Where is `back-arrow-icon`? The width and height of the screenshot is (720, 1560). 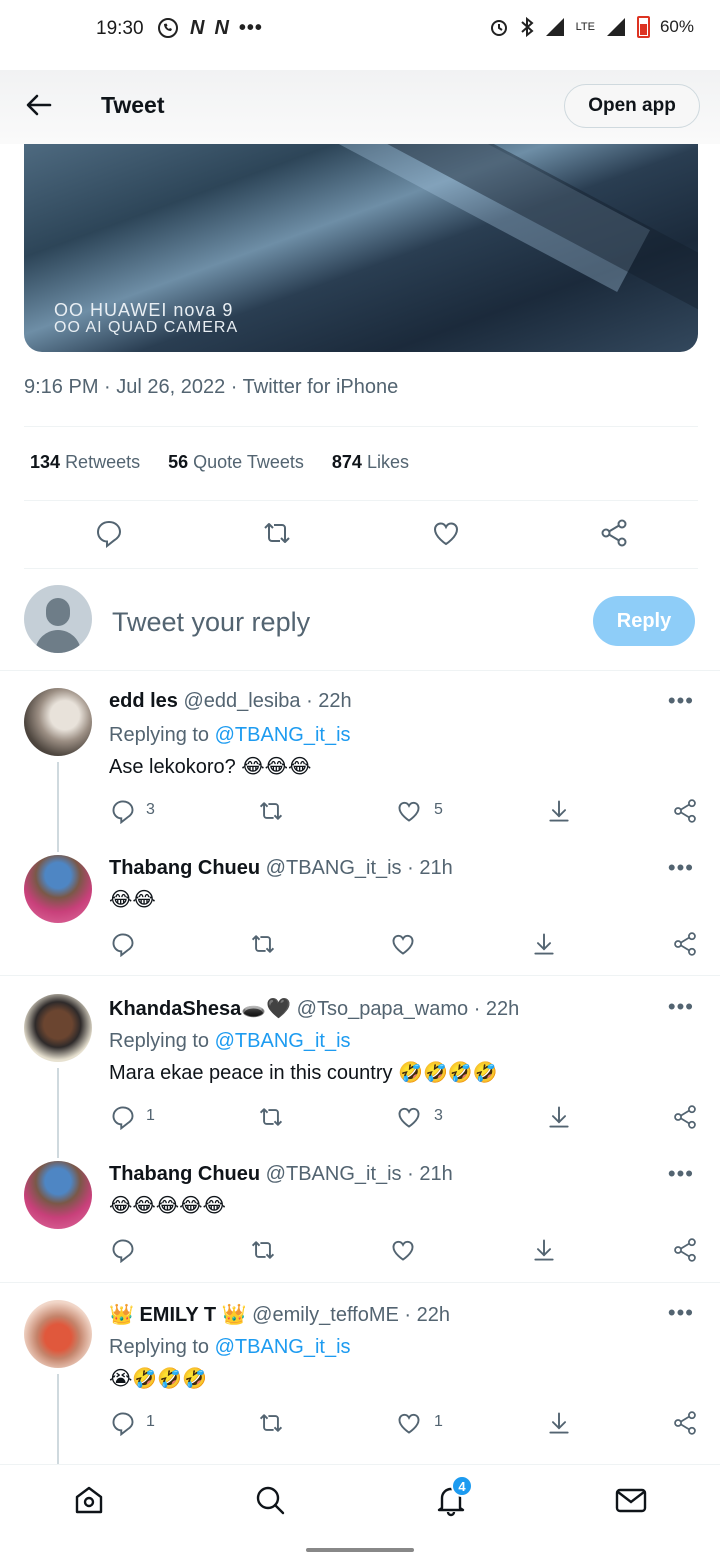
back-arrow-icon is located at coordinates (39, 105).